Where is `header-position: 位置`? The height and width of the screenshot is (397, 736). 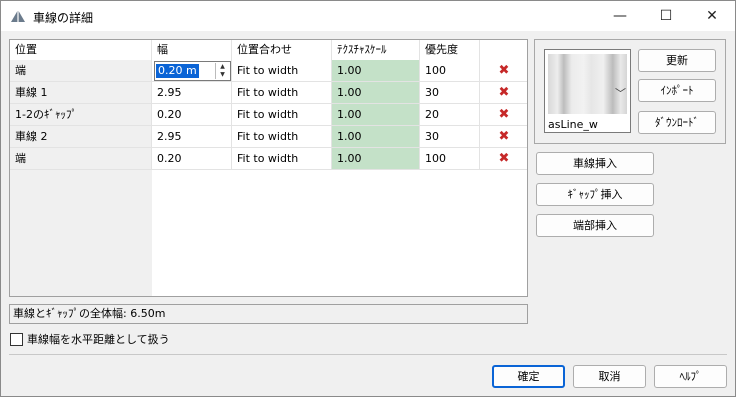 header-position: 位置 is located at coordinates (81, 50).